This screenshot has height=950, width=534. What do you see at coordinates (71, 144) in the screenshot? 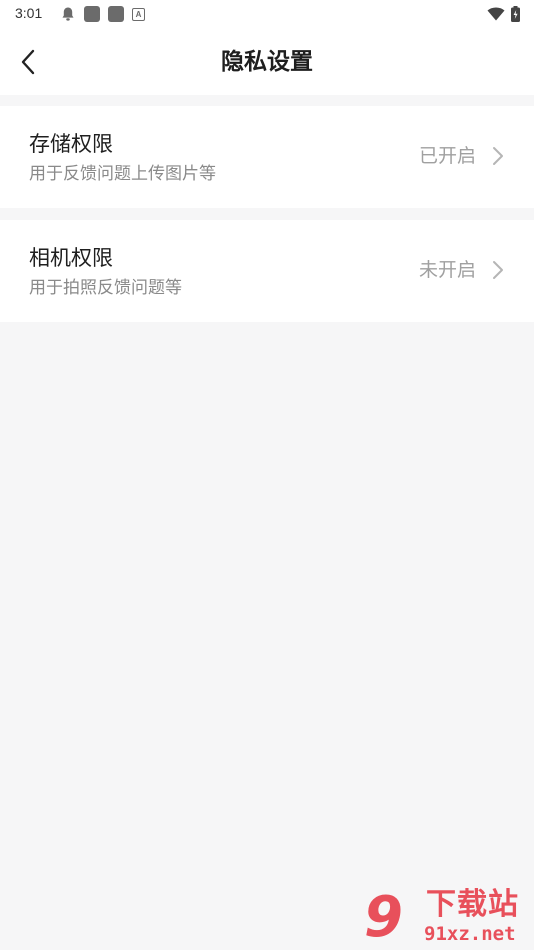
I see `permission-title: 存储权限` at bounding box center [71, 144].